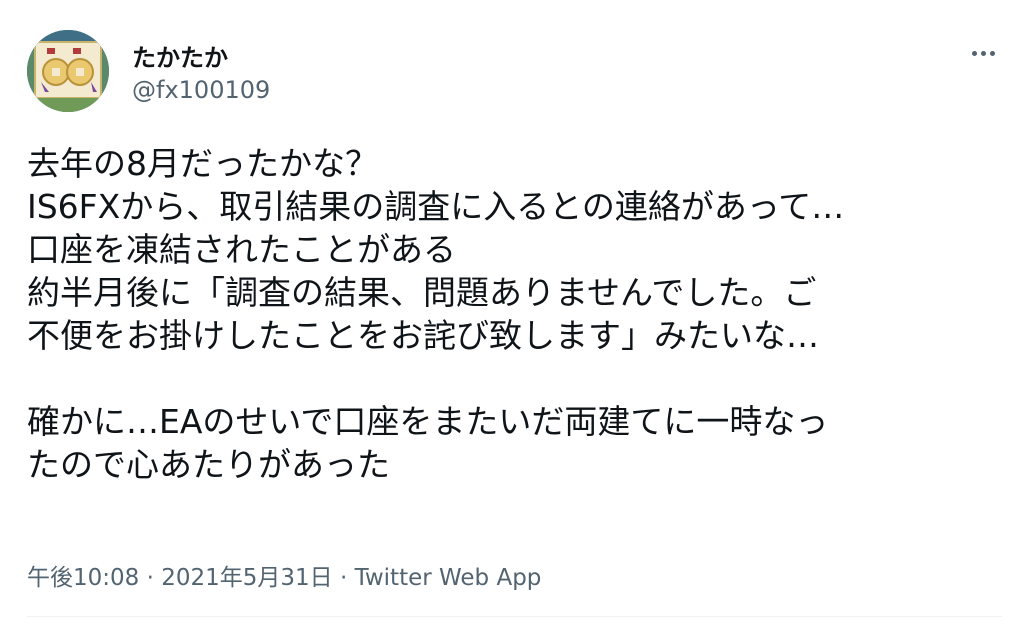 This screenshot has width=1024, height=626. I want to click on tweet-timestamp: 午後10:08, so click(83, 578).